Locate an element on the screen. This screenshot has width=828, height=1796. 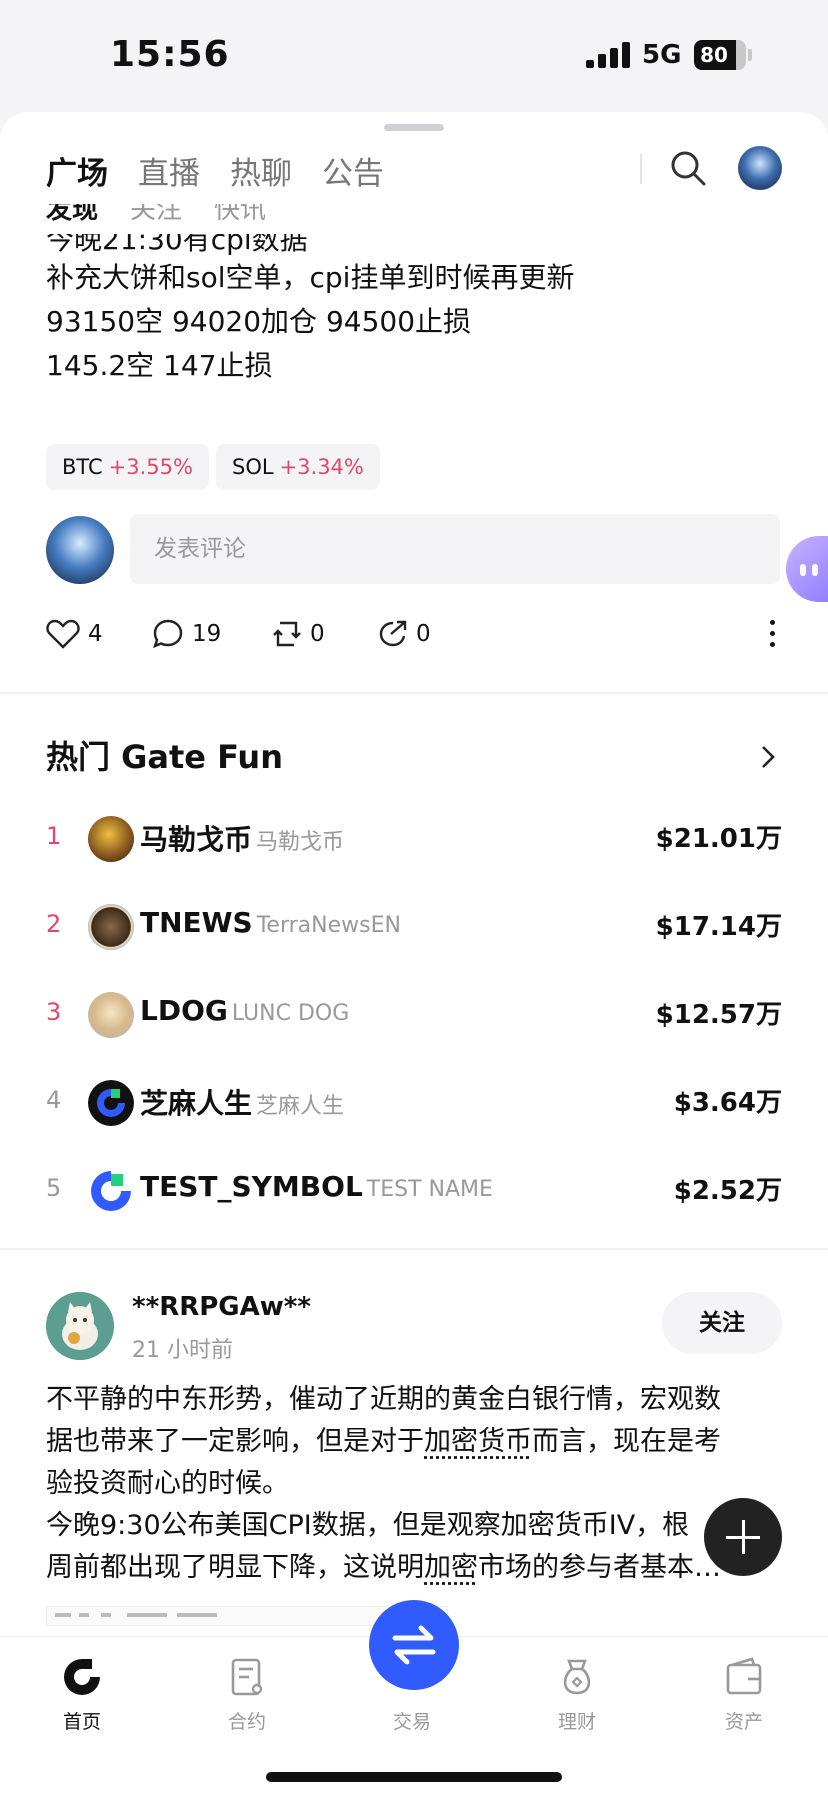
signal-icon is located at coordinates (609, 55).